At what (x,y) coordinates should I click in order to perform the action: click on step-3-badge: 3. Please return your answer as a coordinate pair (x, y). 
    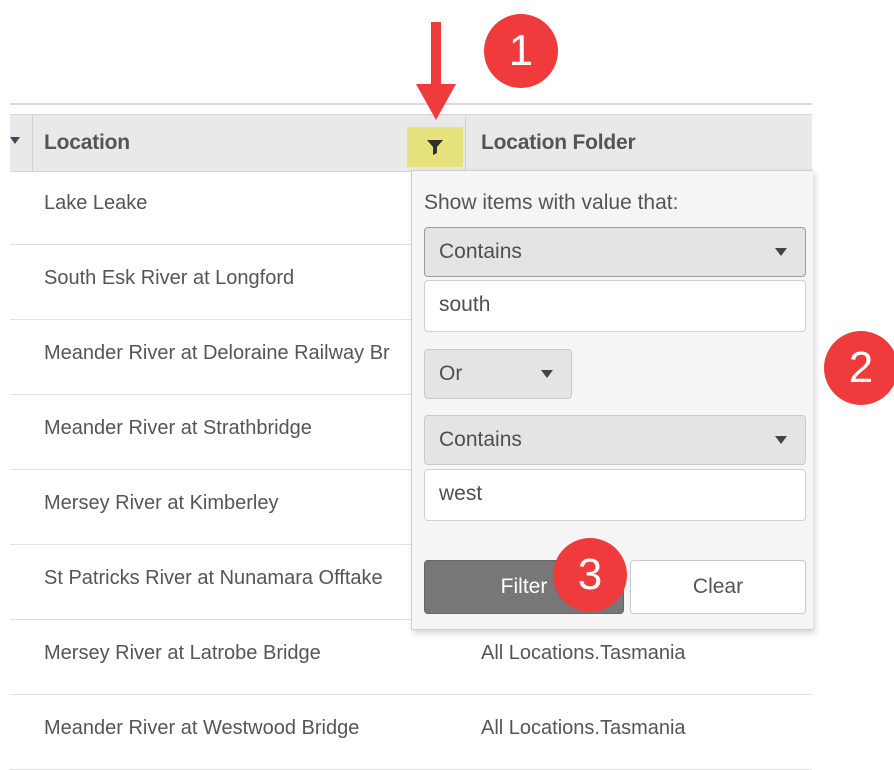
    Looking at the image, I should click on (590, 575).